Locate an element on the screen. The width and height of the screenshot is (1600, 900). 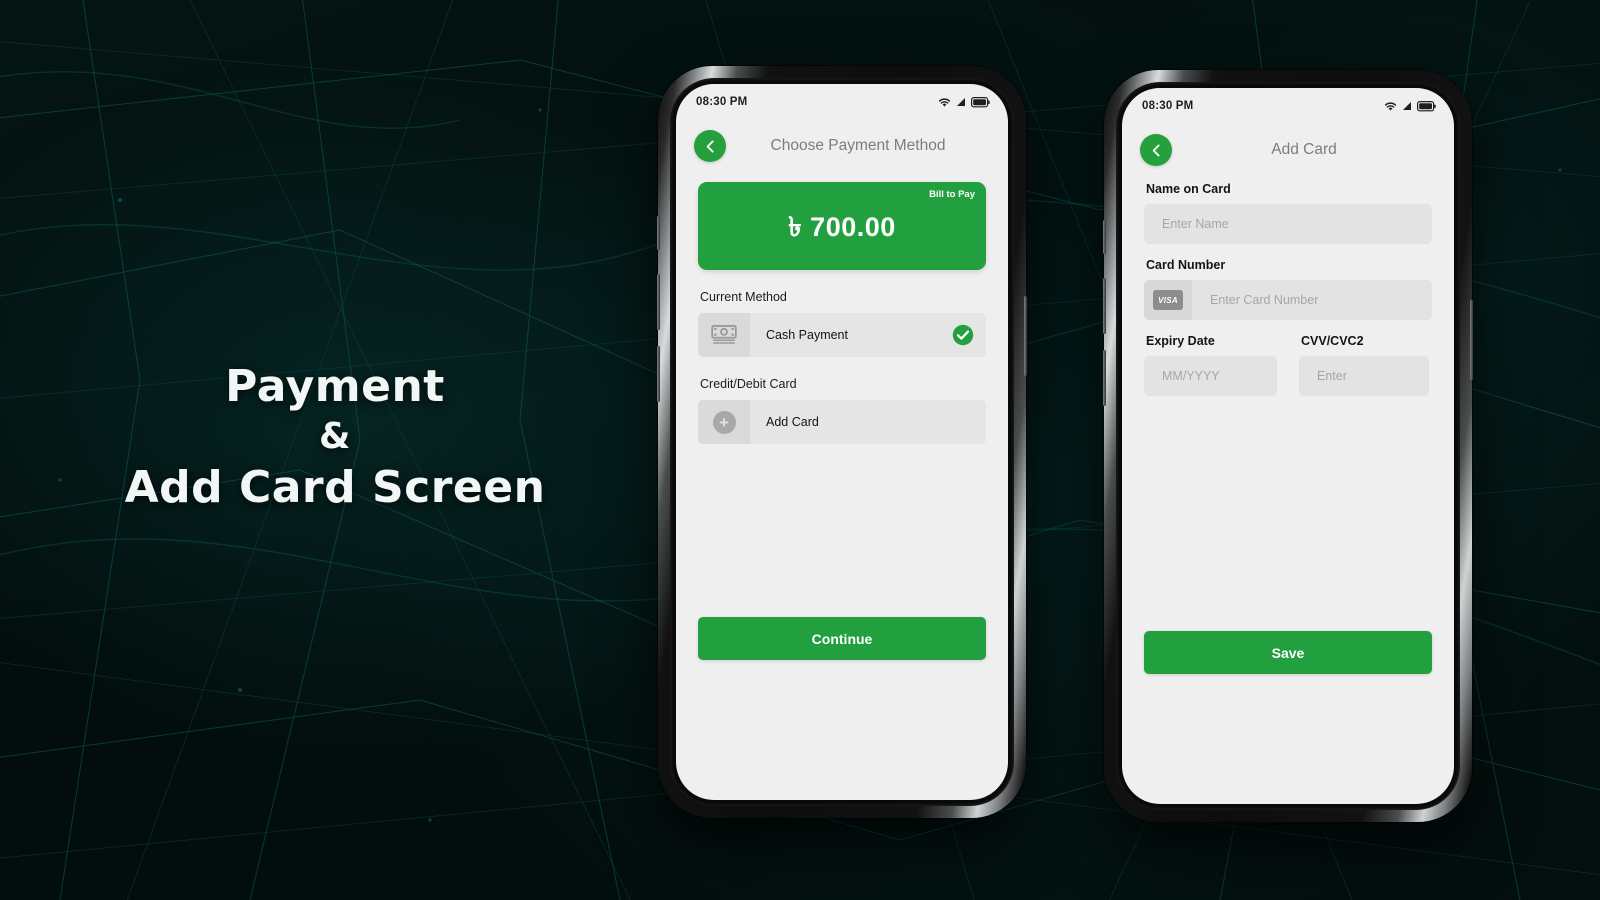
plus-circle-glyph: + is located at coordinates (724, 422).